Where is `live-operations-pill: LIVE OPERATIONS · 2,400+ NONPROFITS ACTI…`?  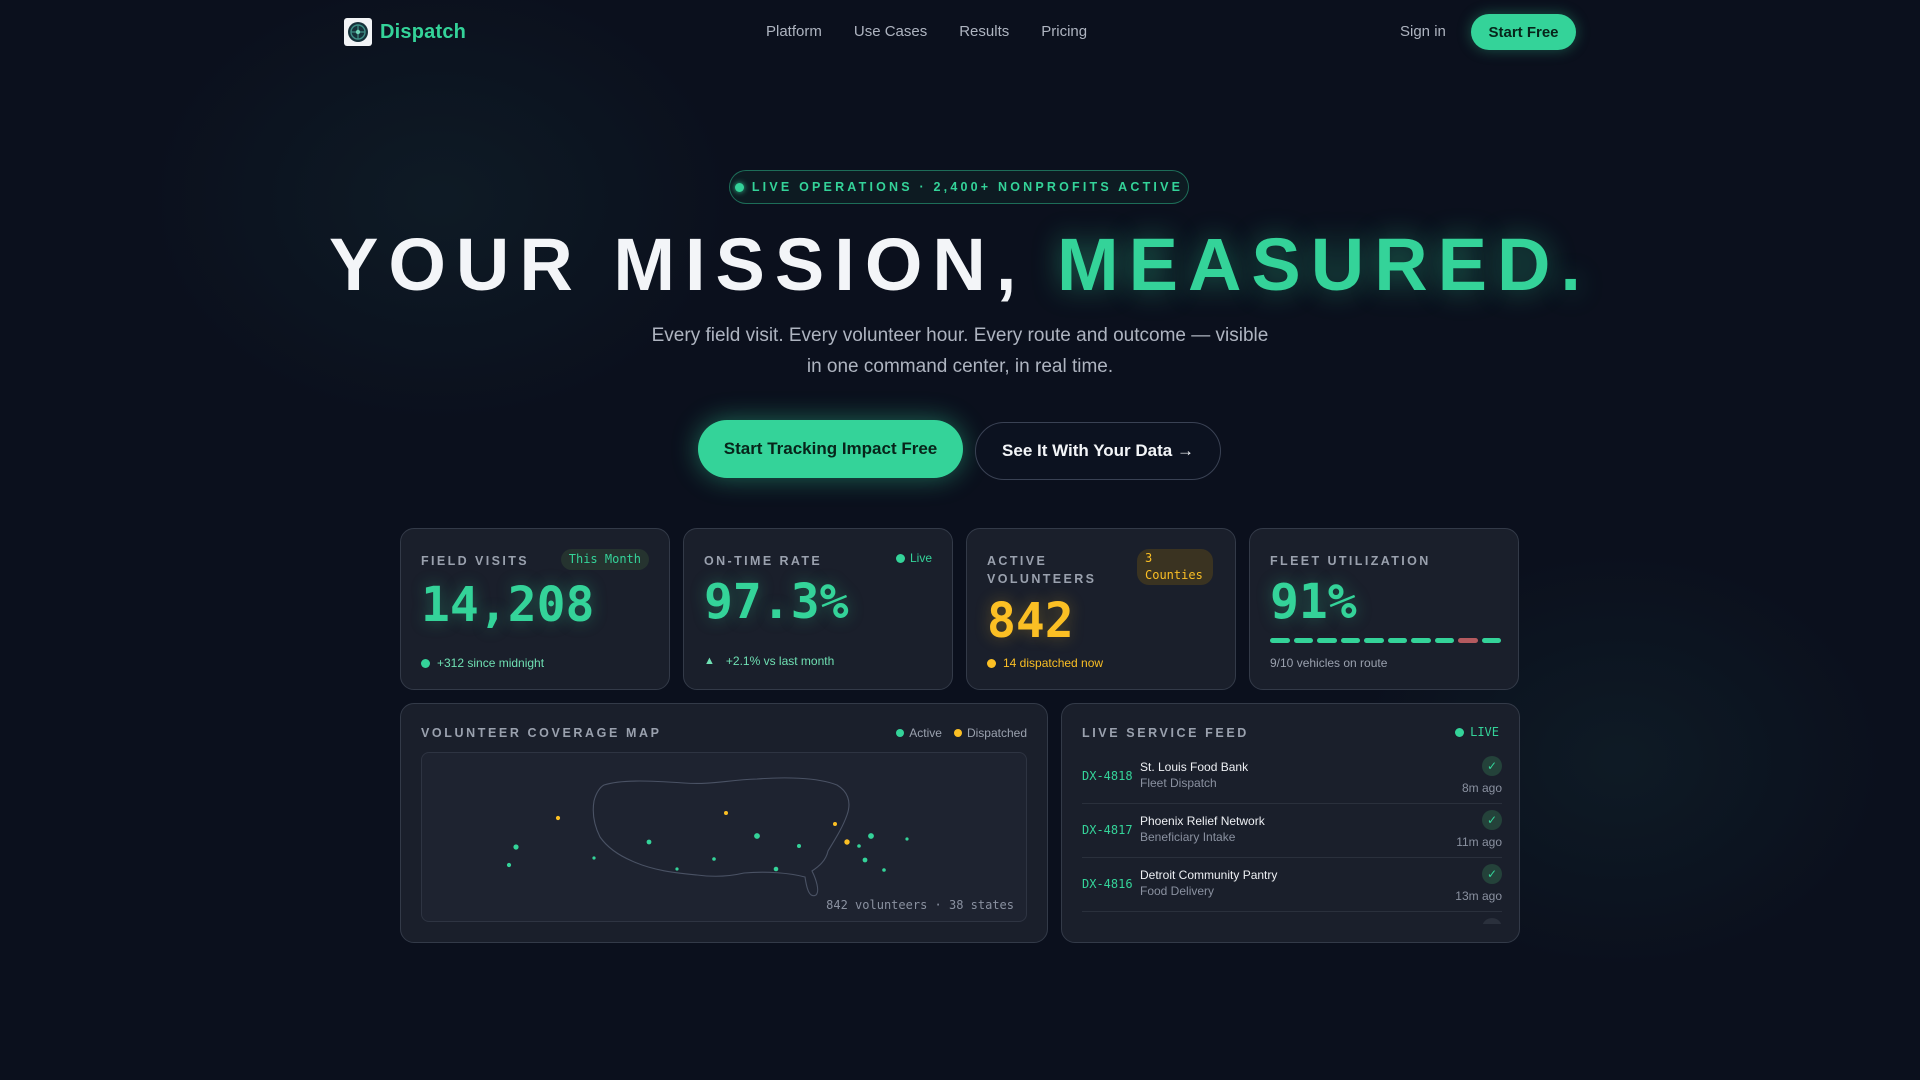
live-operations-pill: LIVE OPERATIONS · 2,400+ NONPROFITS ACTI… is located at coordinates (959, 187).